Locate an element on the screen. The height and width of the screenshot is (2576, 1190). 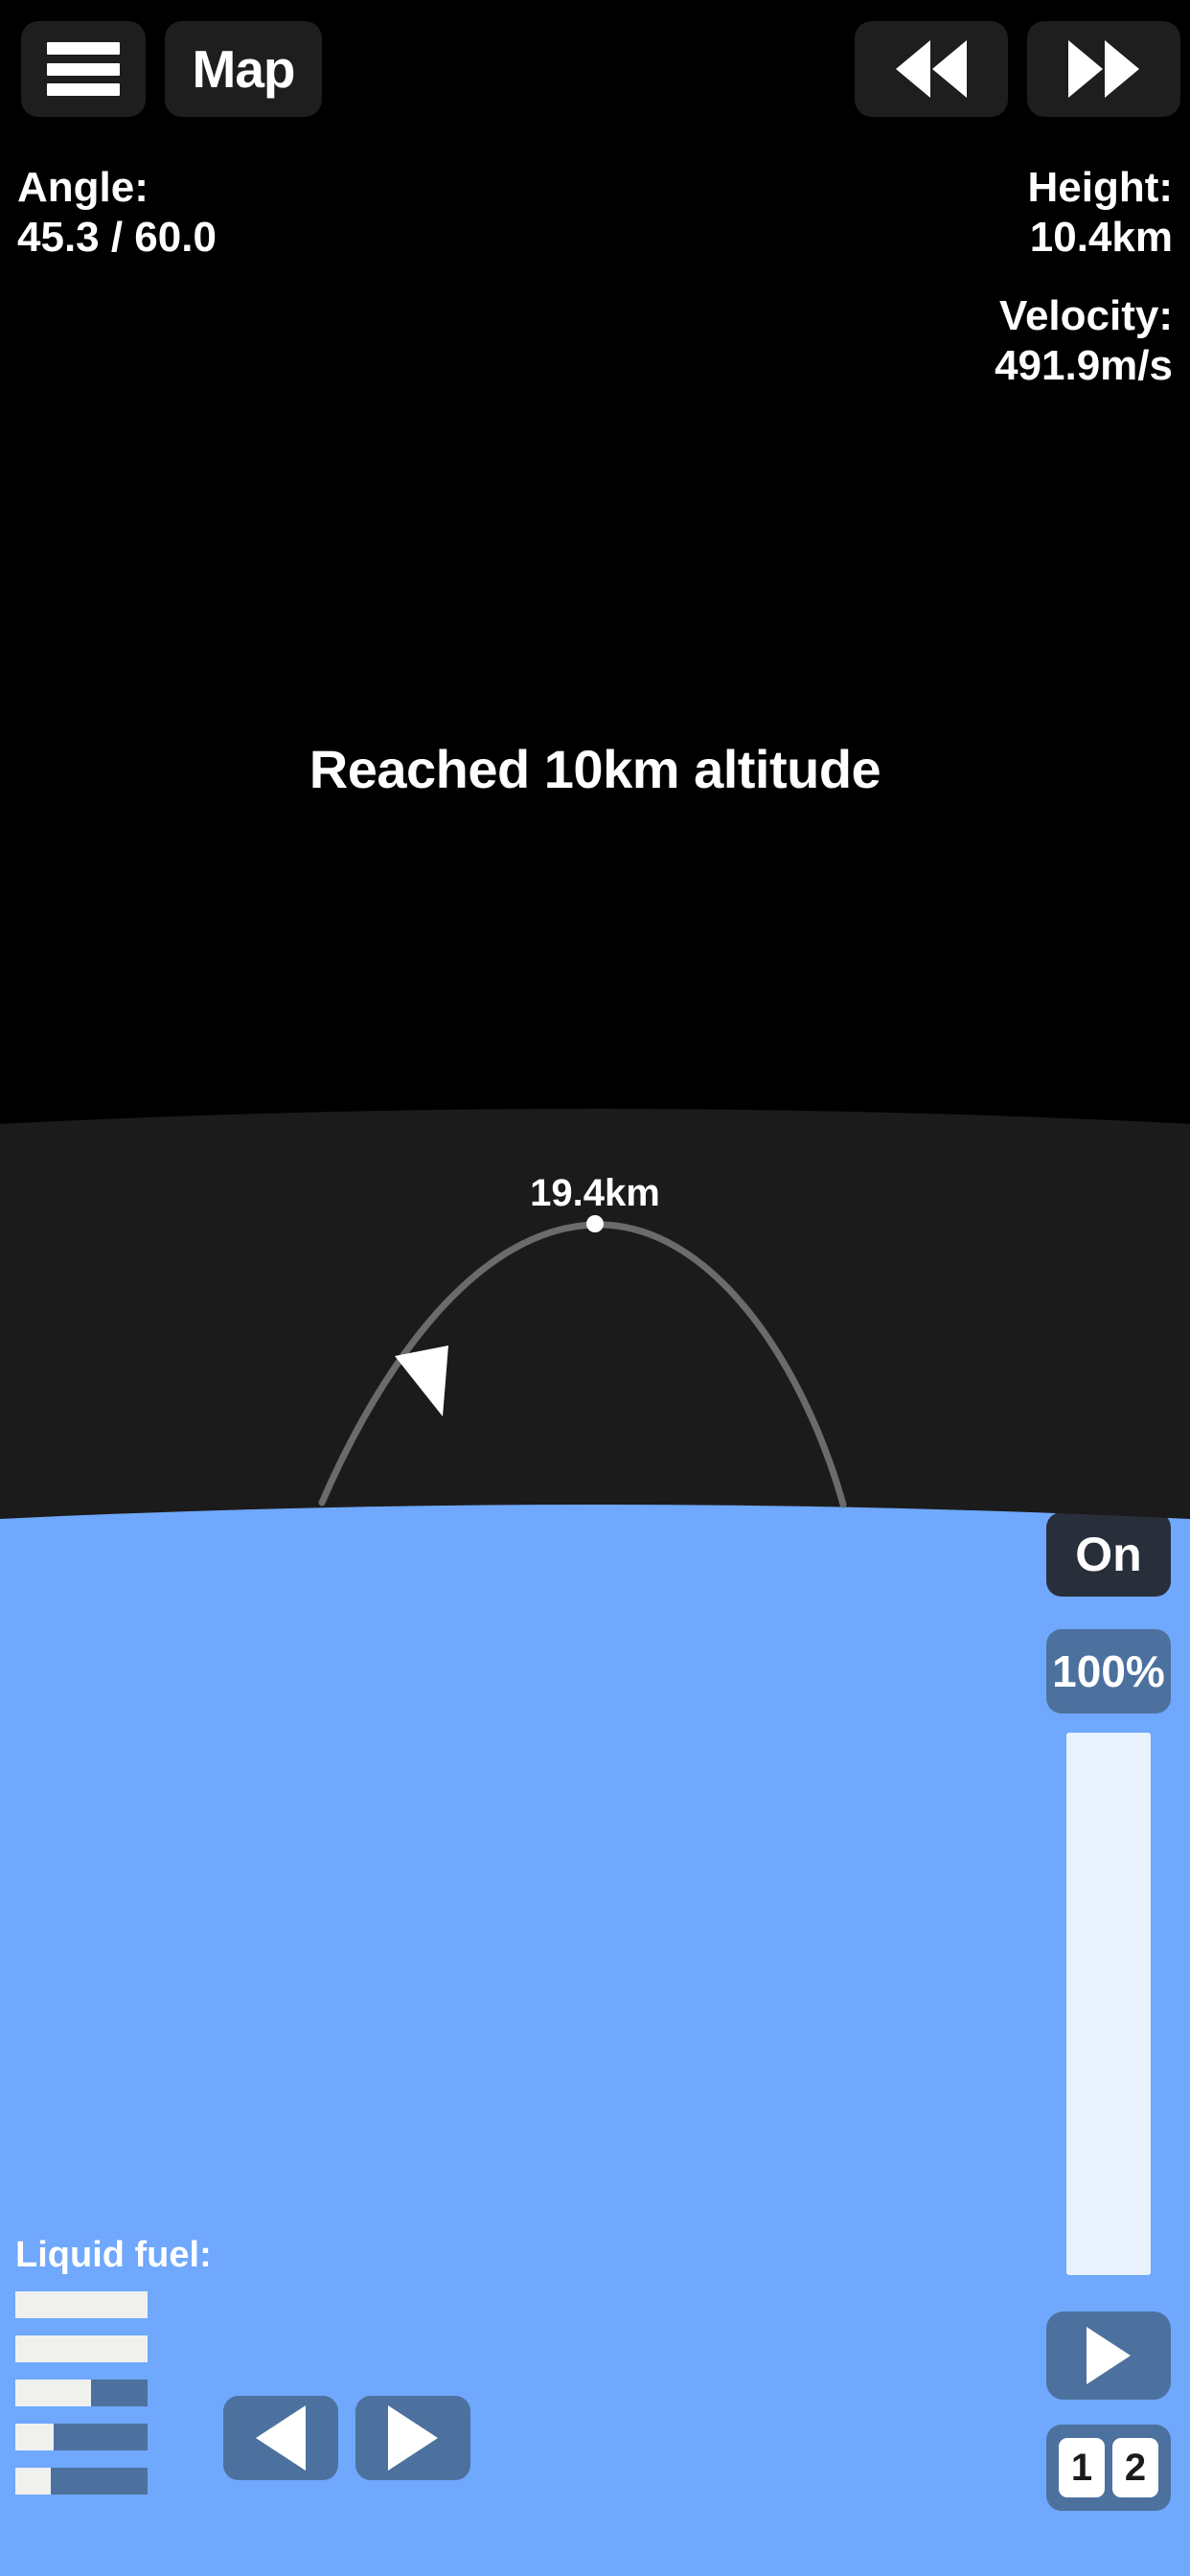
engine-toggle-button: On is located at coordinates (1108, 1554).